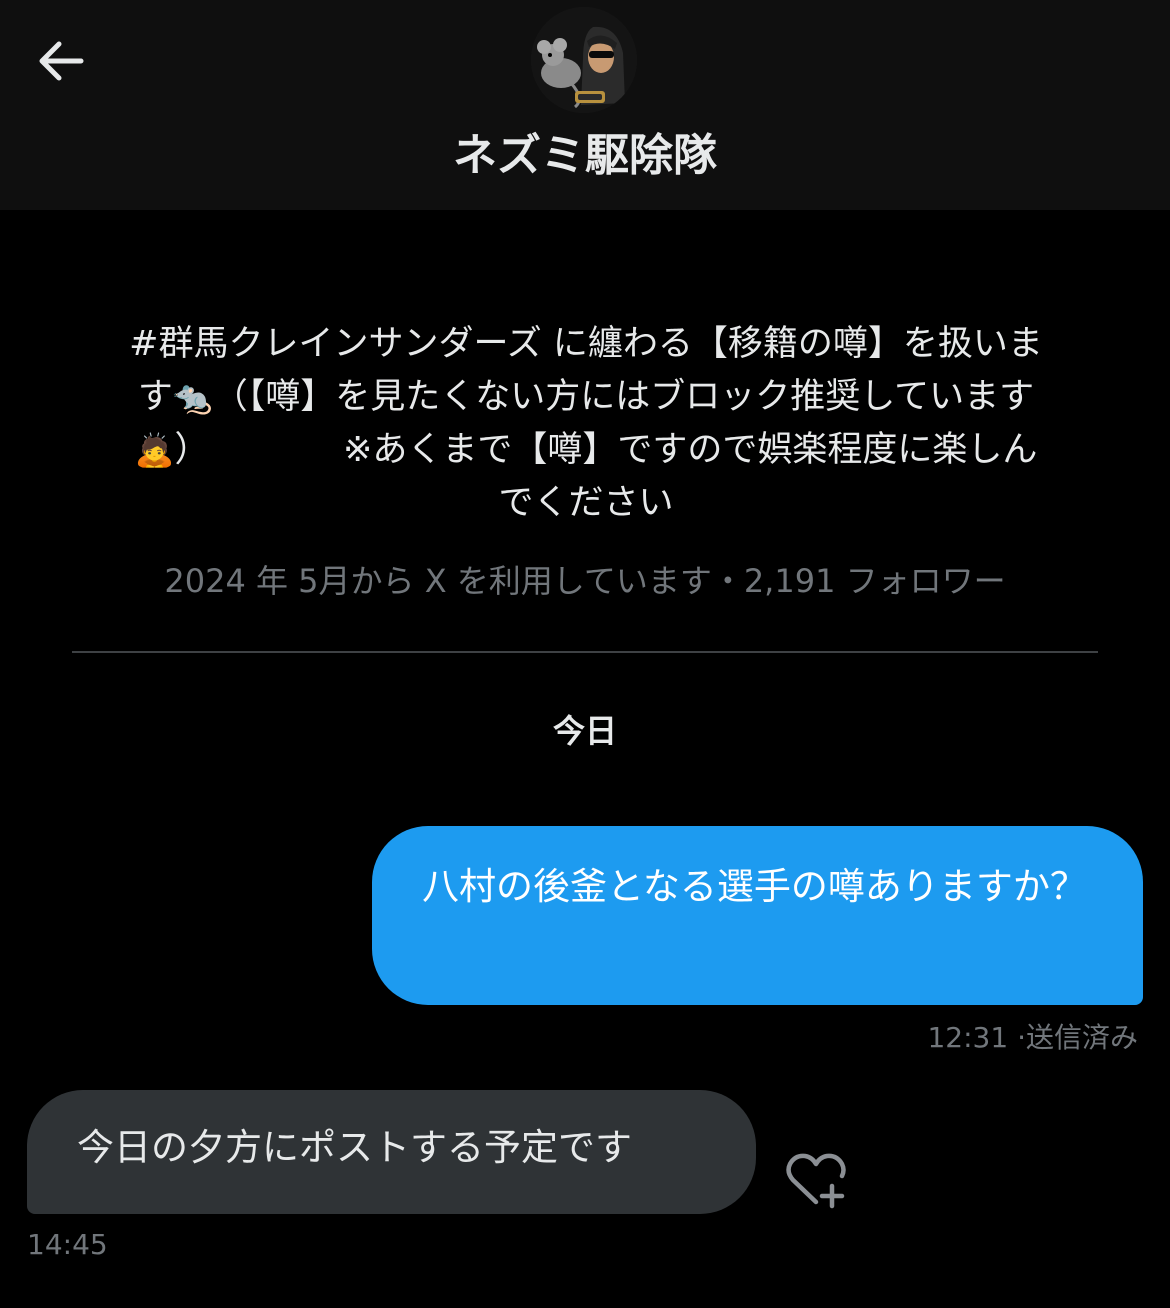 The width and height of the screenshot is (1170, 1308). What do you see at coordinates (584, 731) in the screenshot?
I see `date-separator: 今日` at bounding box center [584, 731].